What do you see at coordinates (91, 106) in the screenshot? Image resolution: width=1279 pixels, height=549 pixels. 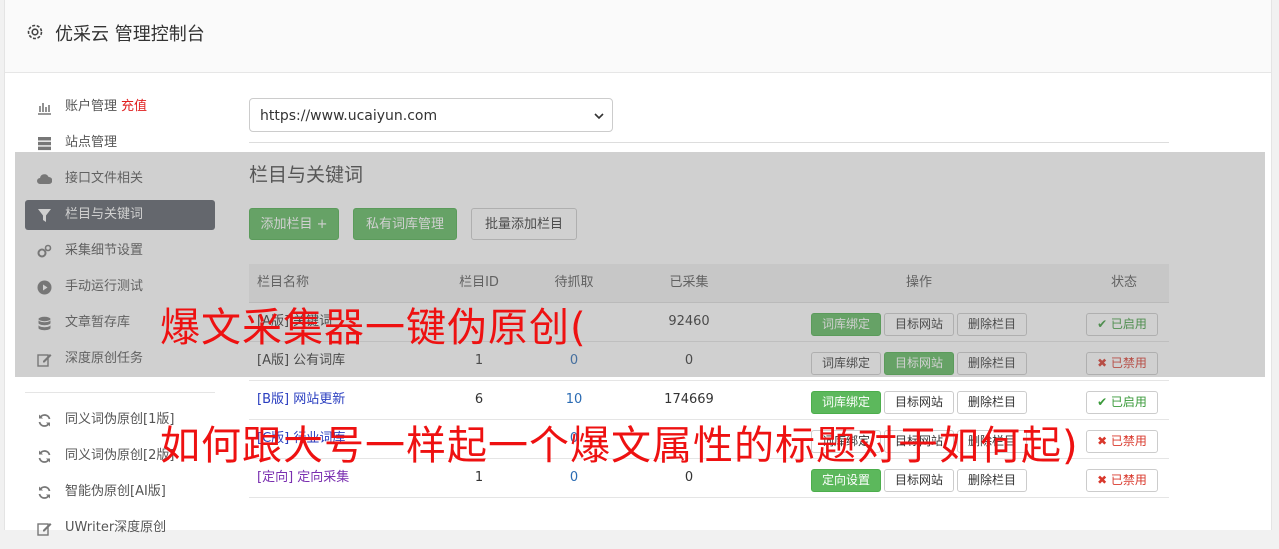 I see `sidebar-item-label: 账户管理` at bounding box center [91, 106].